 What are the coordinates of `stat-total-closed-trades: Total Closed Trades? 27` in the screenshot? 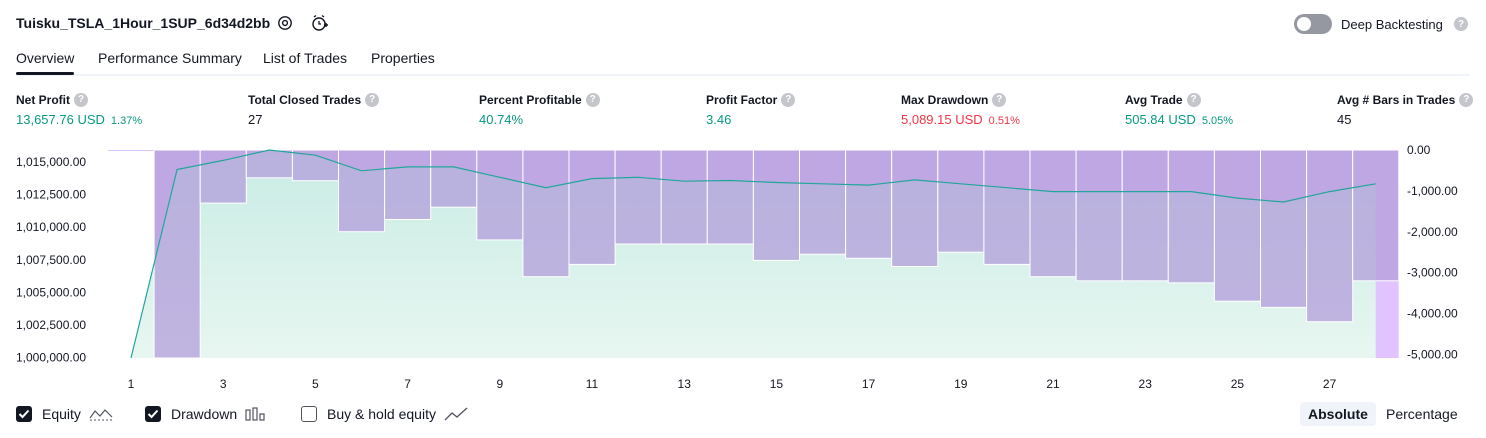 It's located at (314, 109).